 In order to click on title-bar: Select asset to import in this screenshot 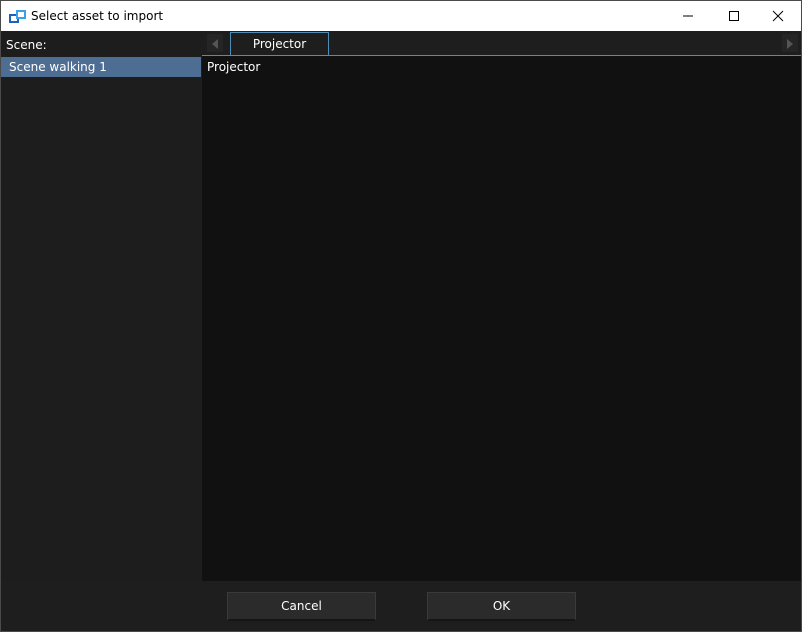, I will do `click(401, 16)`.